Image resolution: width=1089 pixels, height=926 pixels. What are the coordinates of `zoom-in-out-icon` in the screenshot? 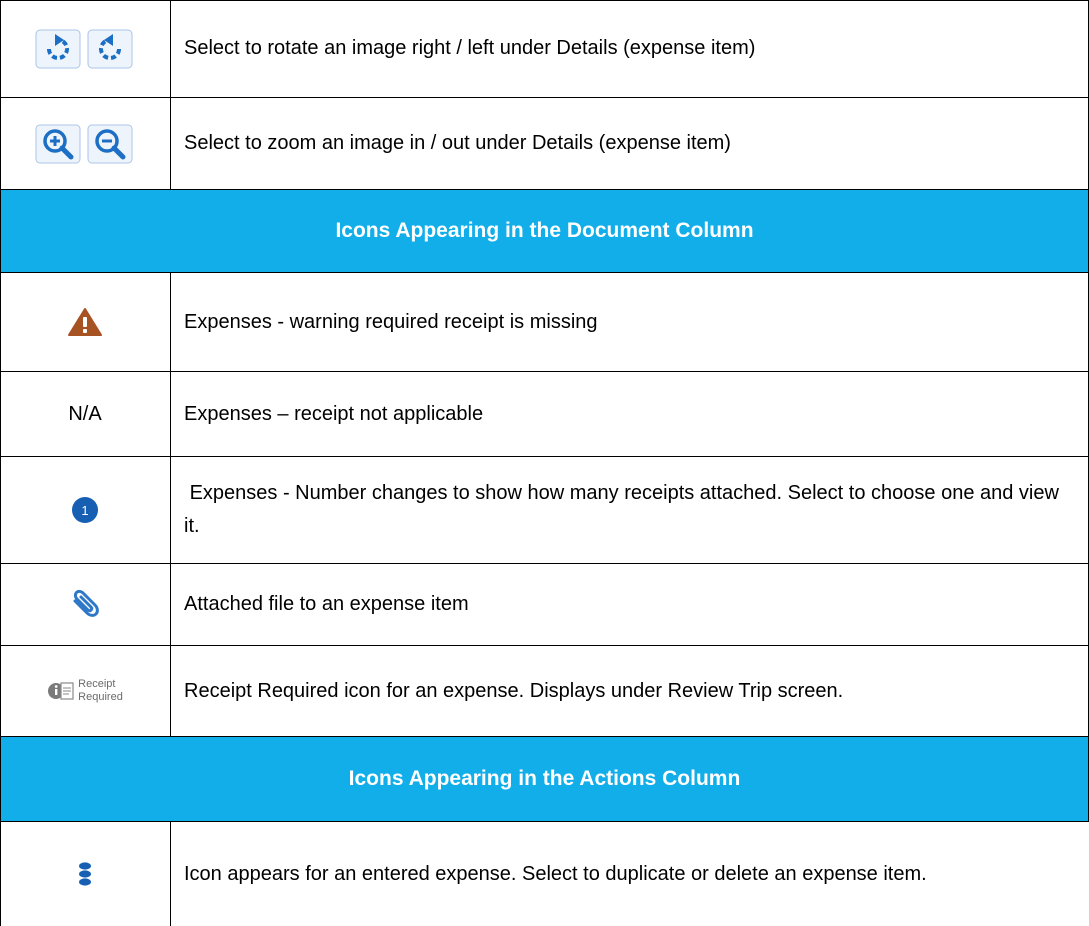 It's located at (84, 143).